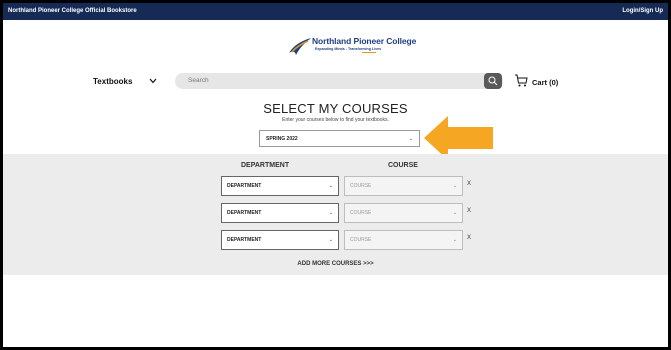 The image size is (671, 350). I want to click on college-tagline: Expanding Minds - Transforming Lives, so click(348, 49).